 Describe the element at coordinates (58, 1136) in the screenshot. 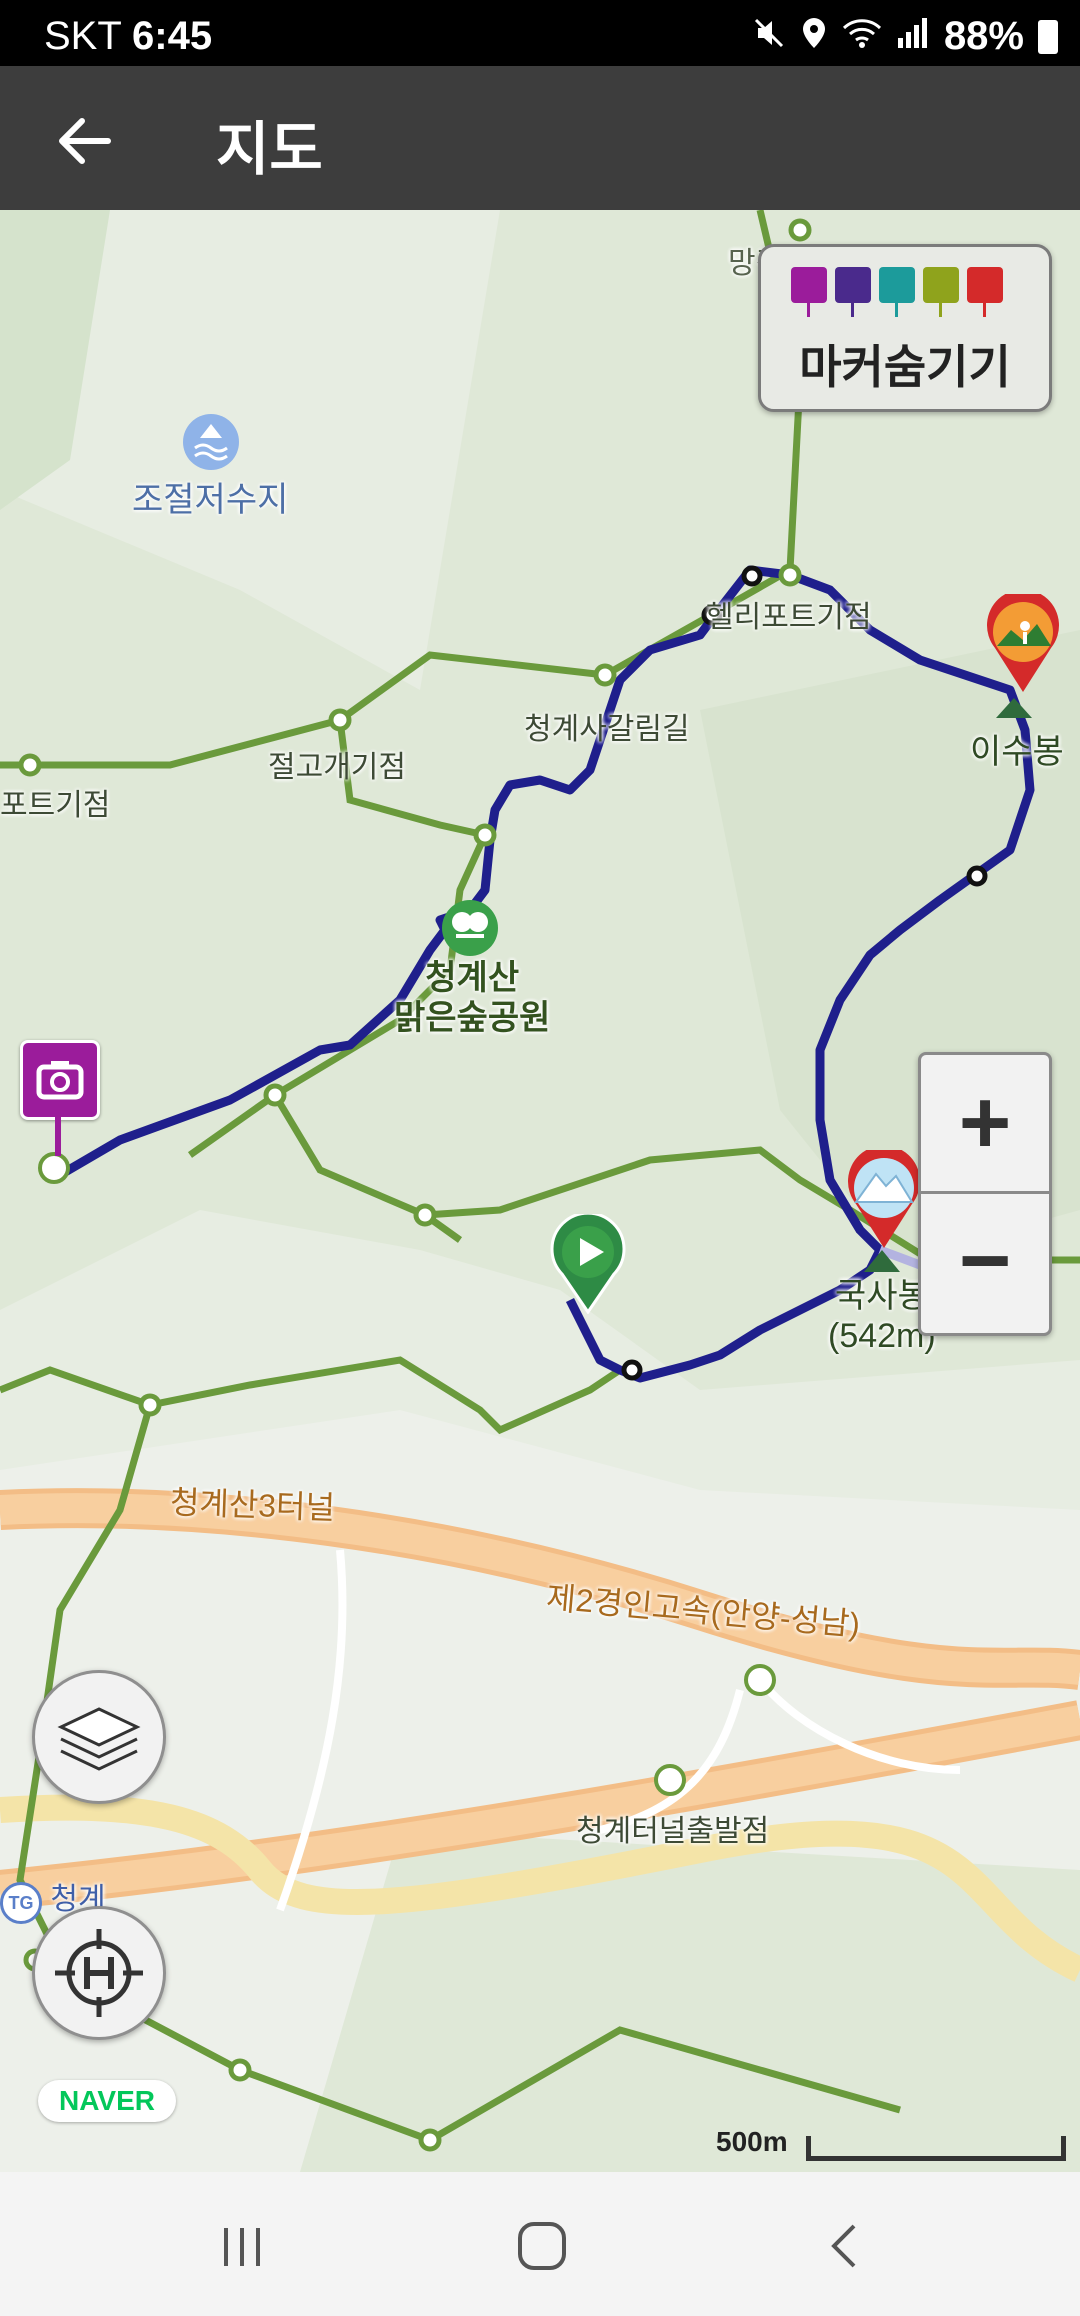

I see `photo-marker-stem` at that location.